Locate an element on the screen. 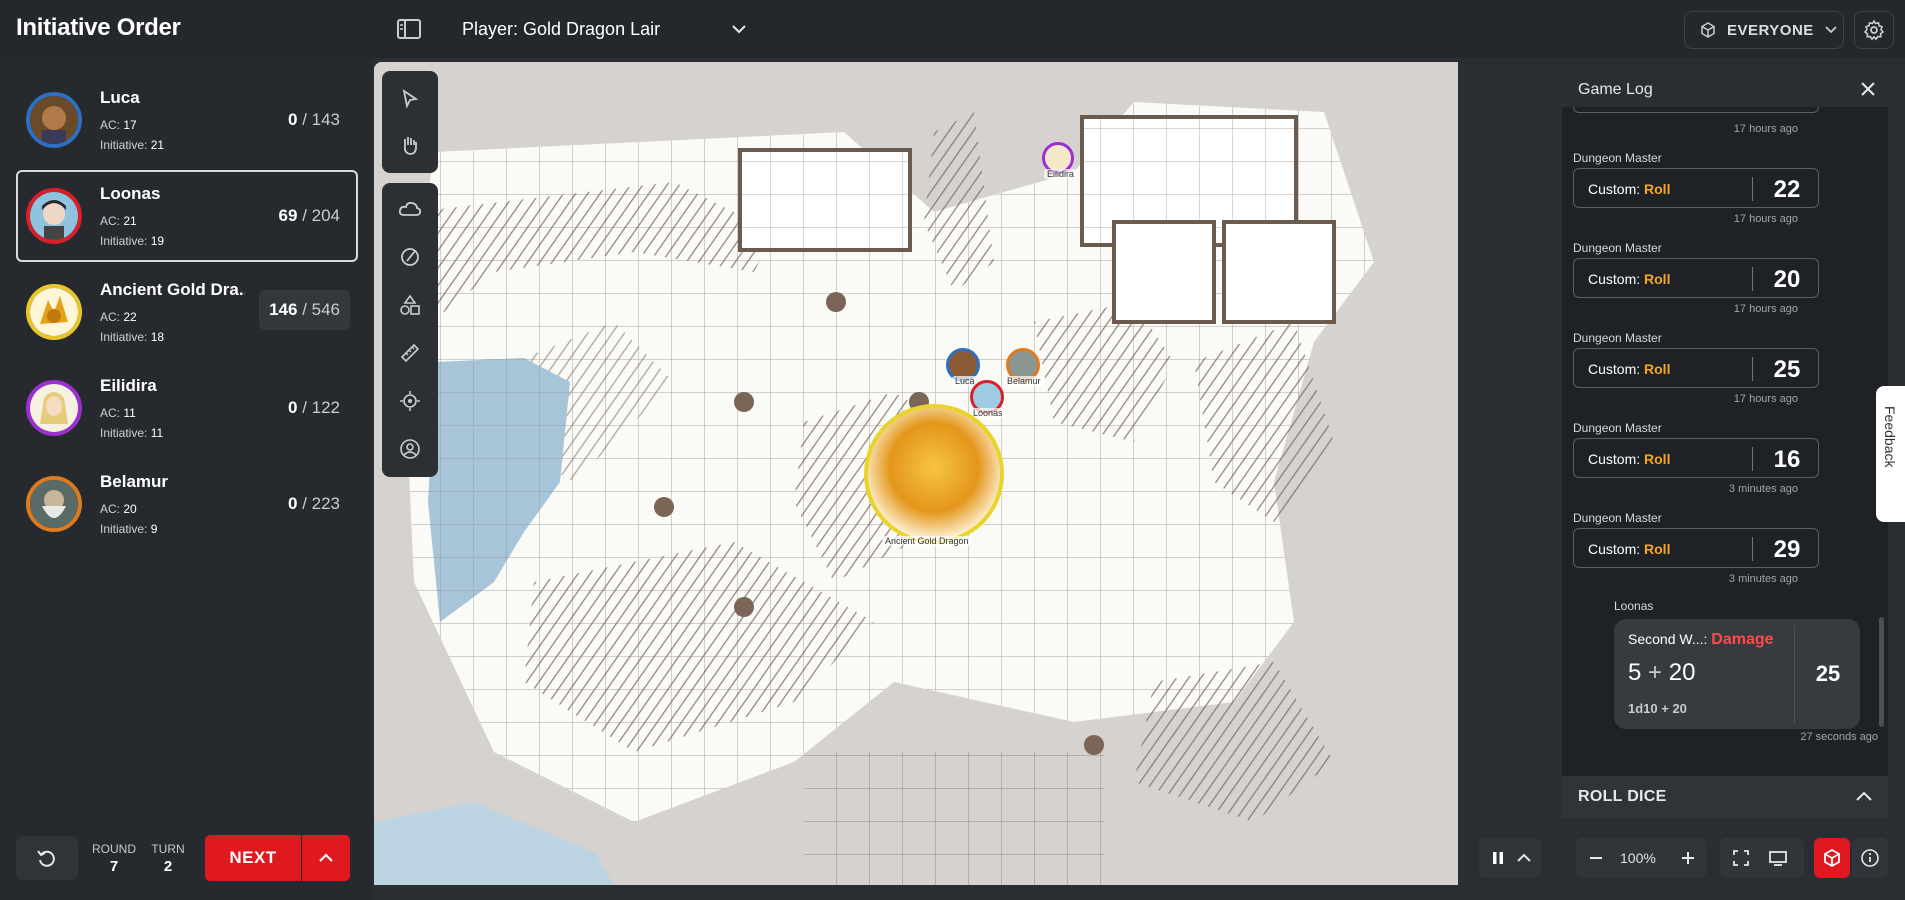  settings-button is located at coordinates (1874, 30).